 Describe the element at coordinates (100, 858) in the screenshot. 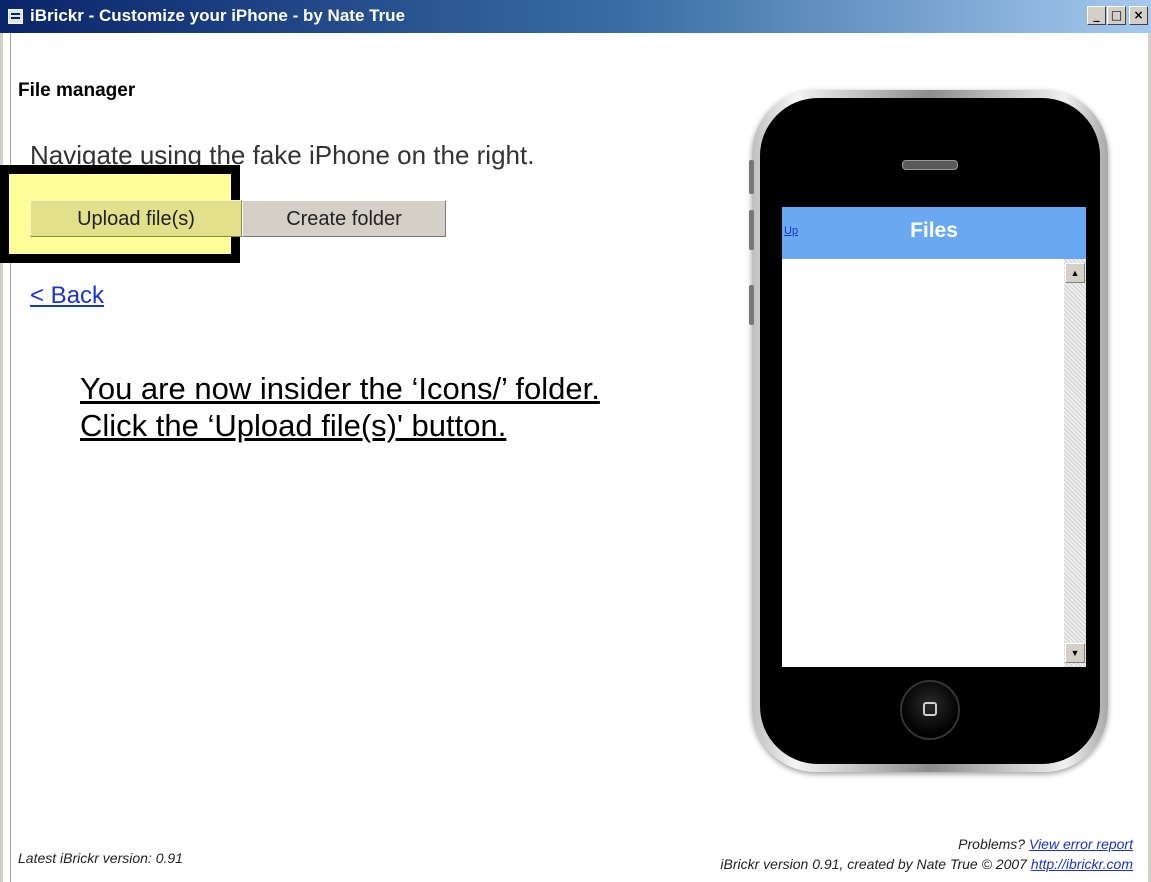

I see `latest-version-text: Latest iBrickr version: 0.91` at that location.